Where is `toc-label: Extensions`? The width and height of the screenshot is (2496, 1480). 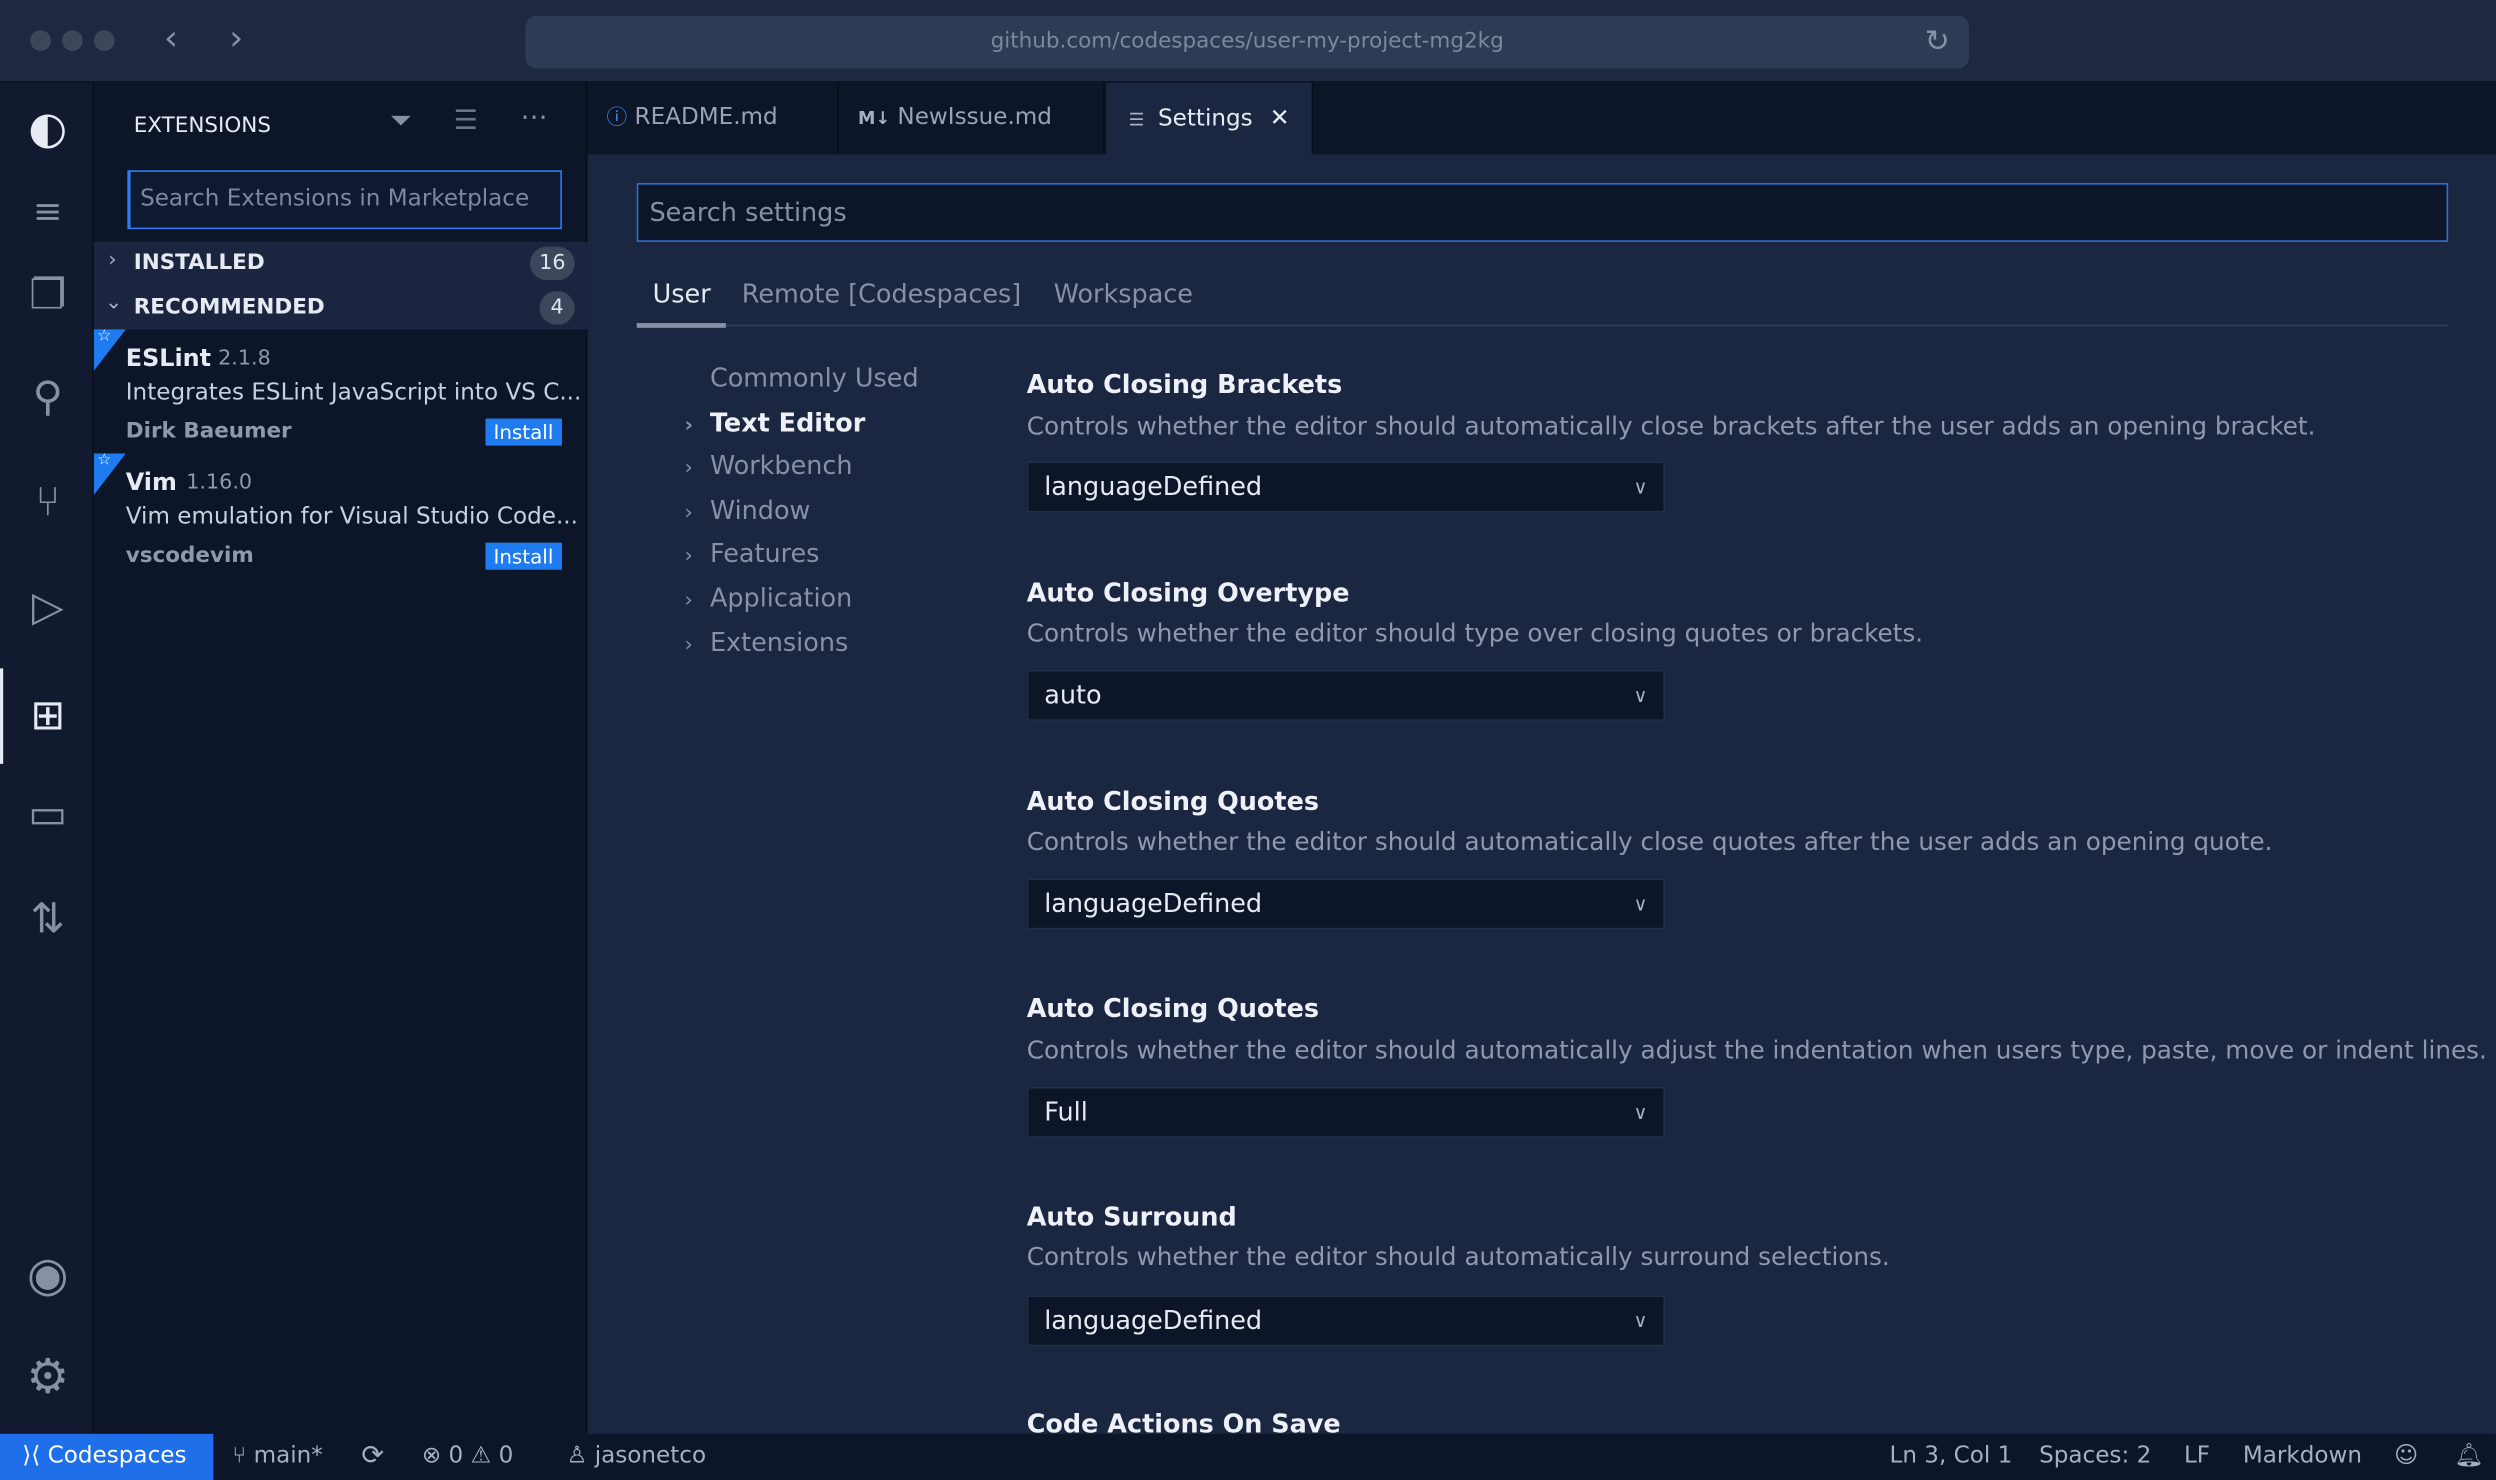
toc-label: Extensions is located at coordinates (779, 642).